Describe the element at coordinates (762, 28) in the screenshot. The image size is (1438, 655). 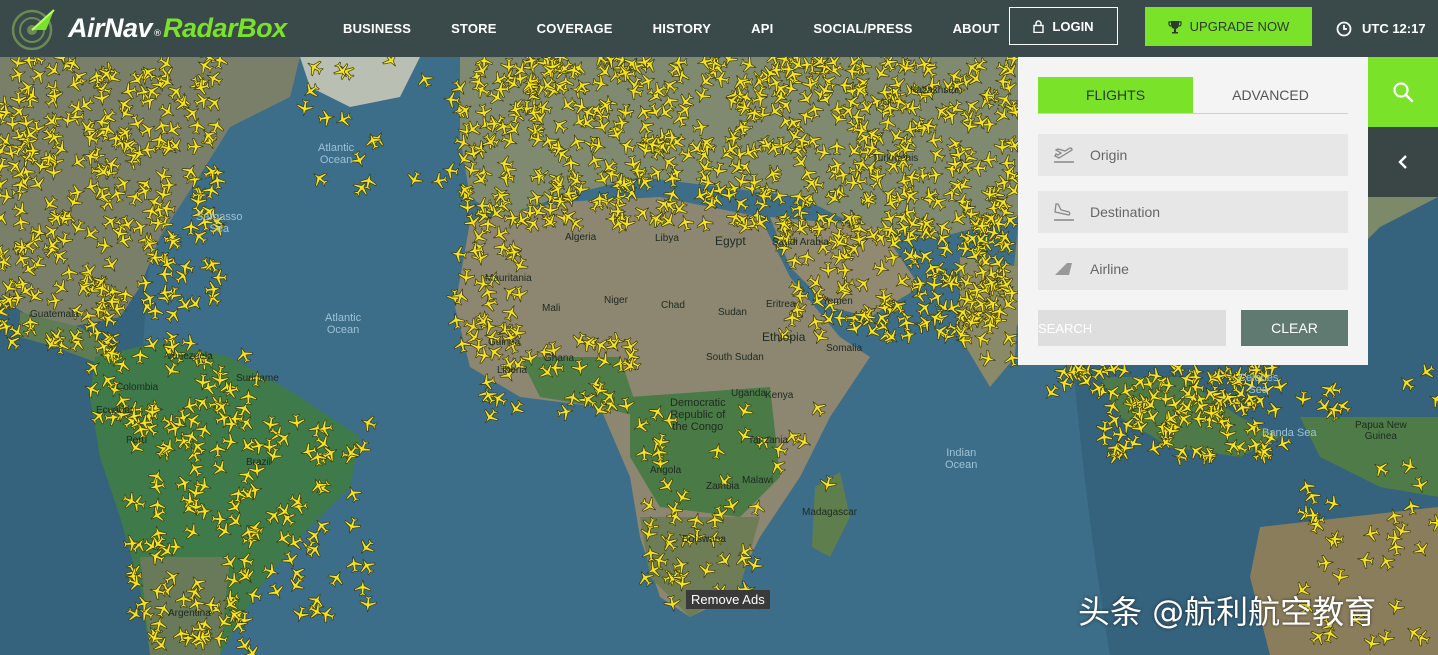
I see `nav-item-api: API` at that location.